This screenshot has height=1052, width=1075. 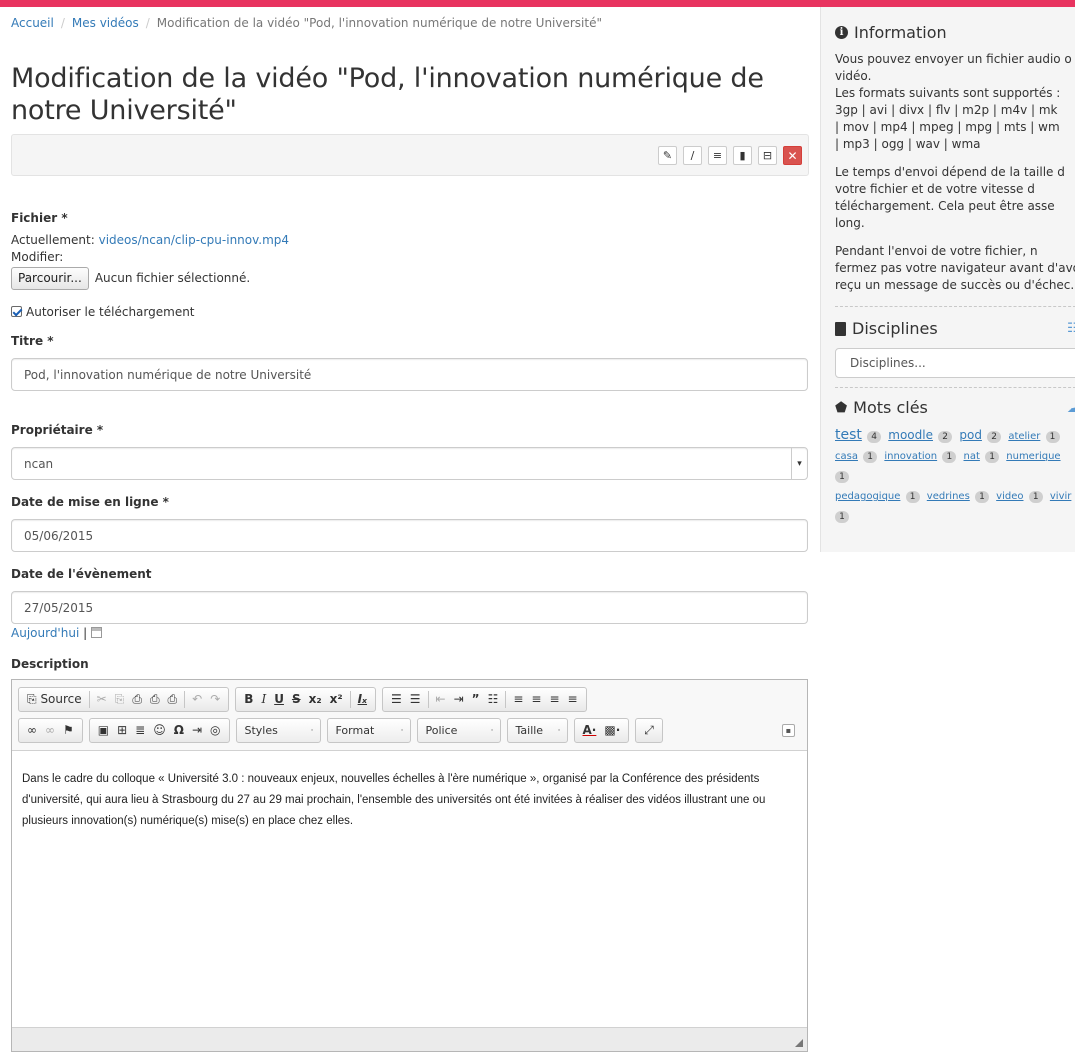 What do you see at coordinates (197, 730) in the screenshot?
I see `page-break-icon: ⇥` at bounding box center [197, 730].